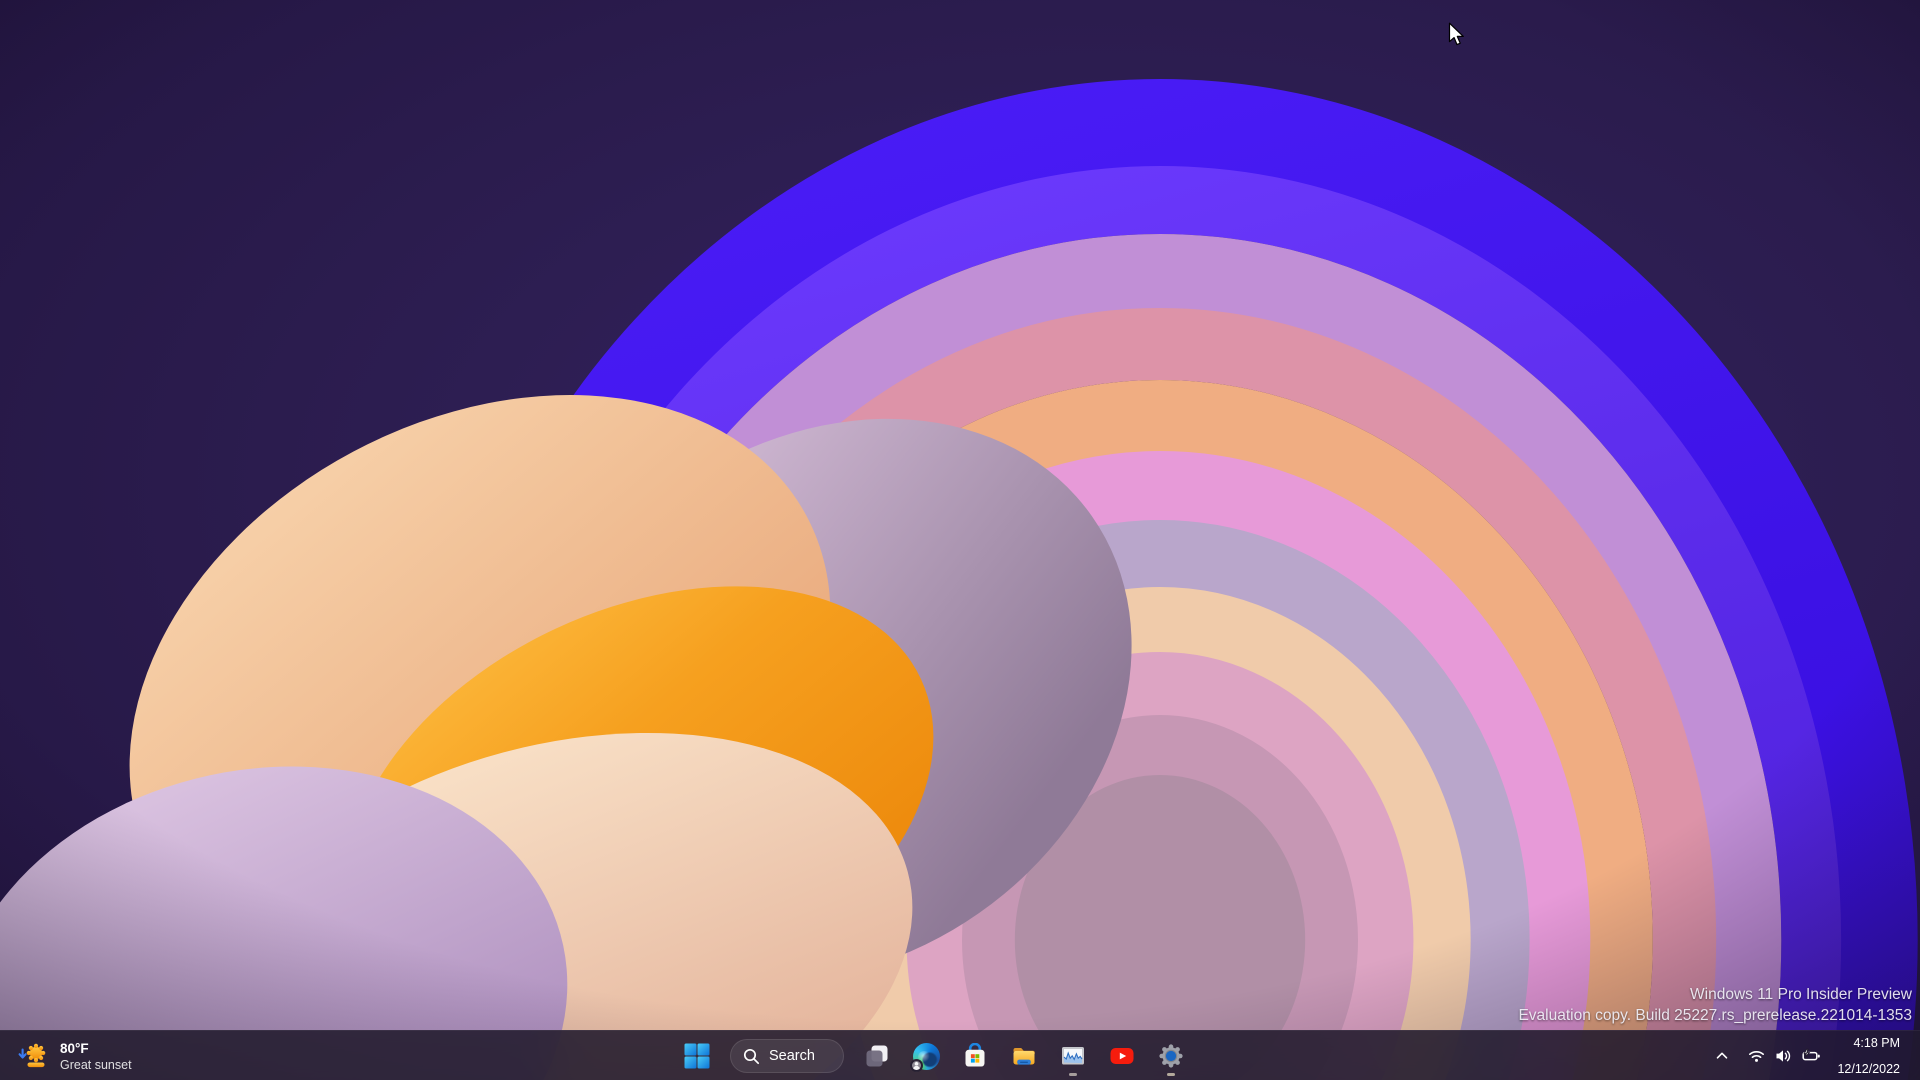  What do you see at coordinates (74, 1048) in the screenshot?
I see `weather-temperature: 80°F` at bounding box center [74, 1048].